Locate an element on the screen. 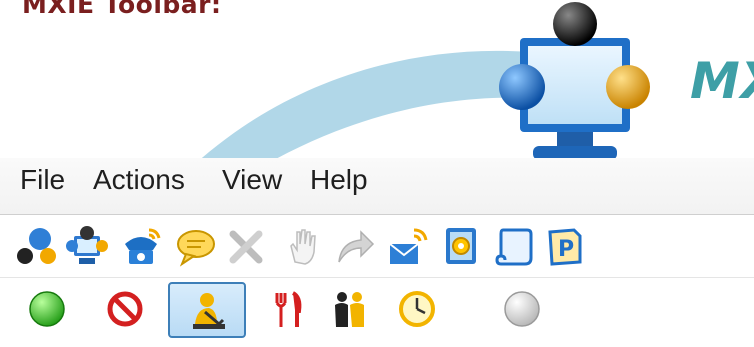 Image resolution: width=754 pixels, height=347 pixels. phone-icon is located at coordinates (141, 246).